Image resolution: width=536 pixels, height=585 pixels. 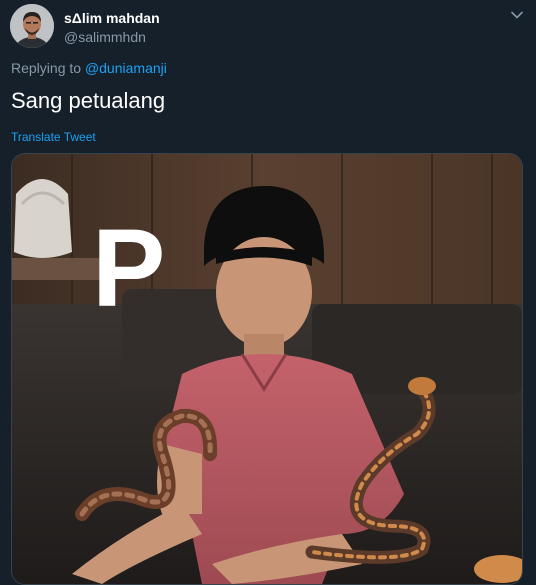 I want to click on reply-mention-link: @duniamanji, so click(x=126, y=68).